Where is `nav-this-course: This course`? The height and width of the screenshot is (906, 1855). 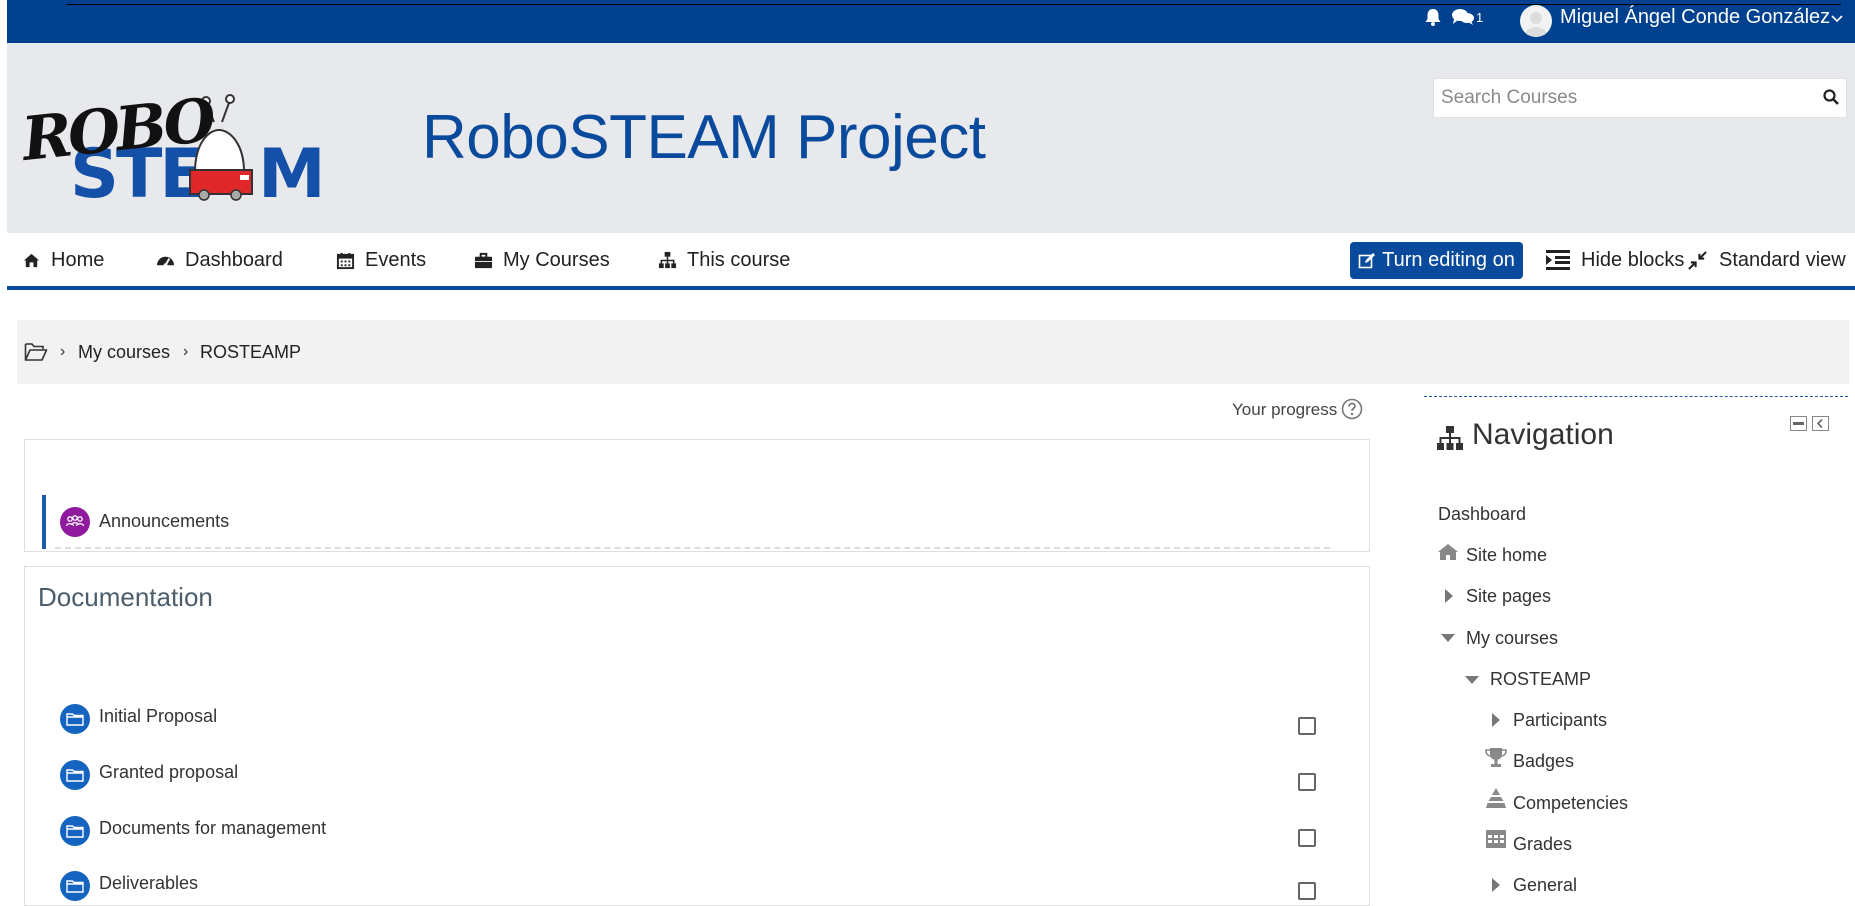
nav-this-course: This course is located at coordinates (724, 260).